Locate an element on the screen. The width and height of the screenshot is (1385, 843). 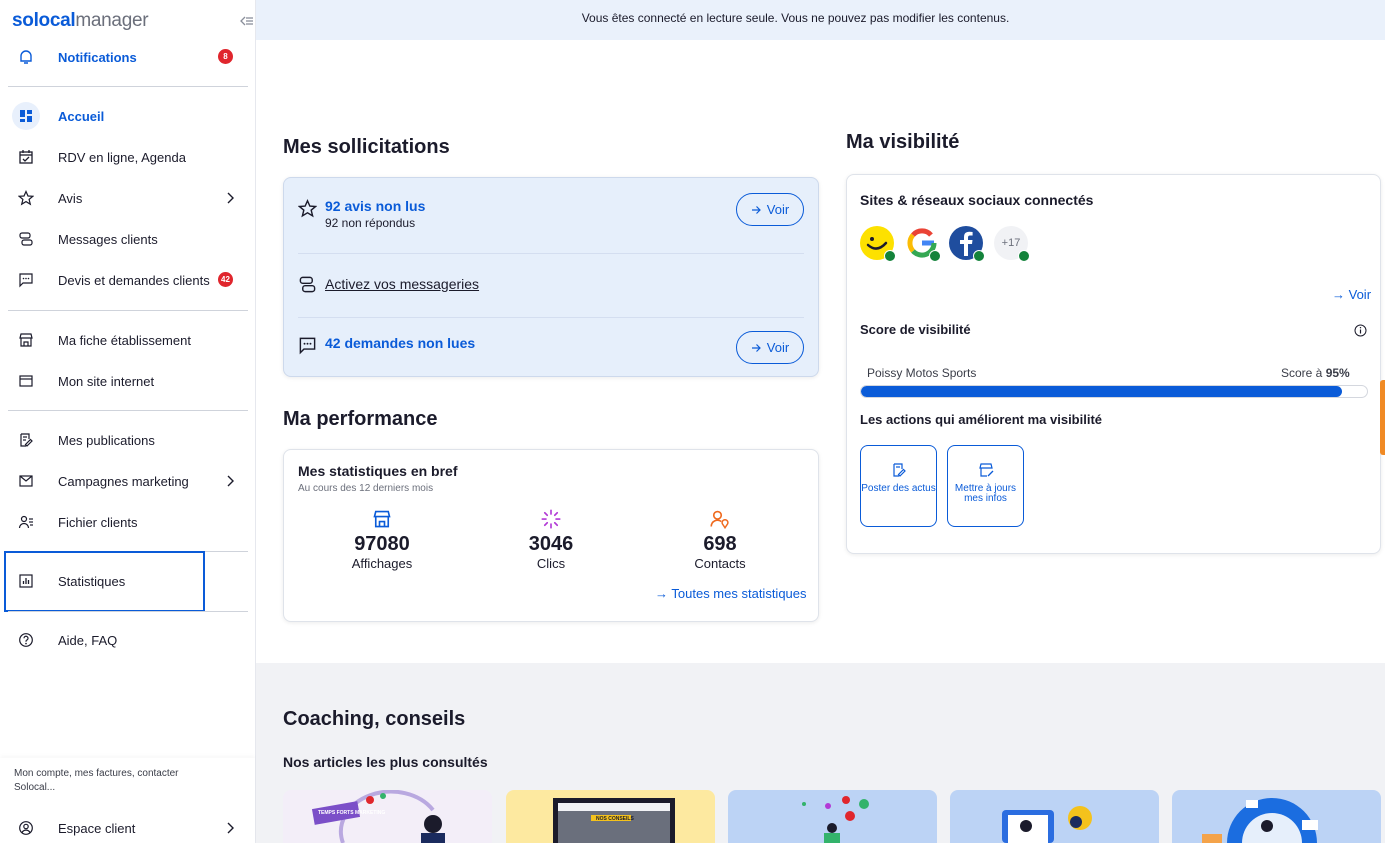
article-thumbnail-marketing is located at coordinates (378, 816).